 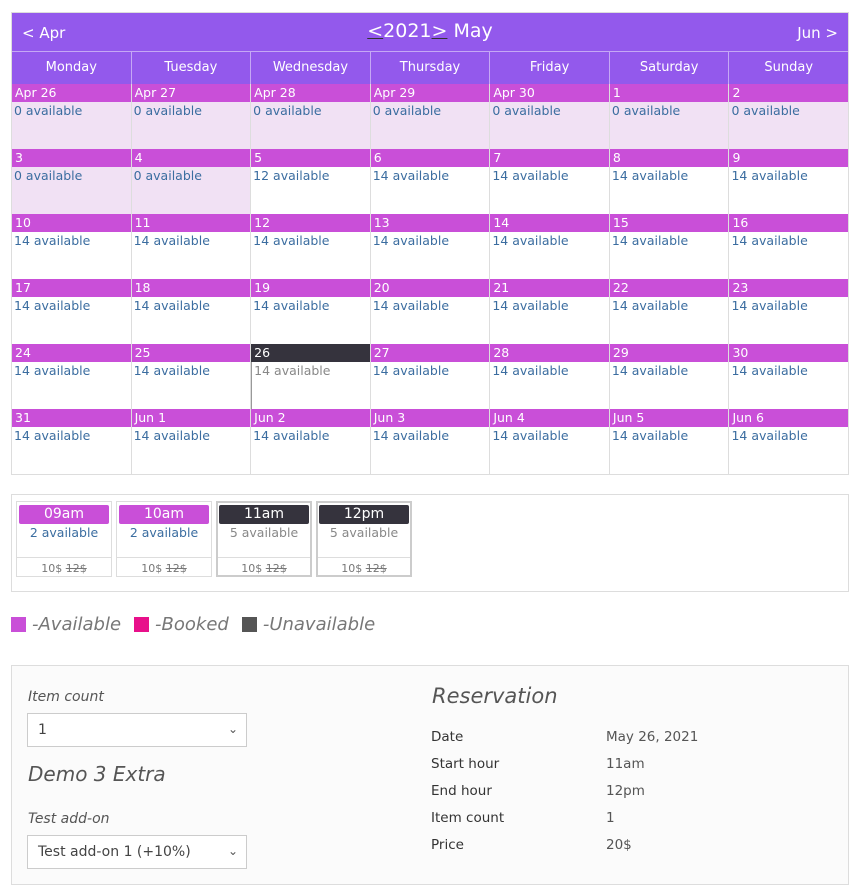 What do you see at coordinates (191, 311) in the screenshot?
I see `calendar-day: 18 14 available` at bounding box center [191, 311].